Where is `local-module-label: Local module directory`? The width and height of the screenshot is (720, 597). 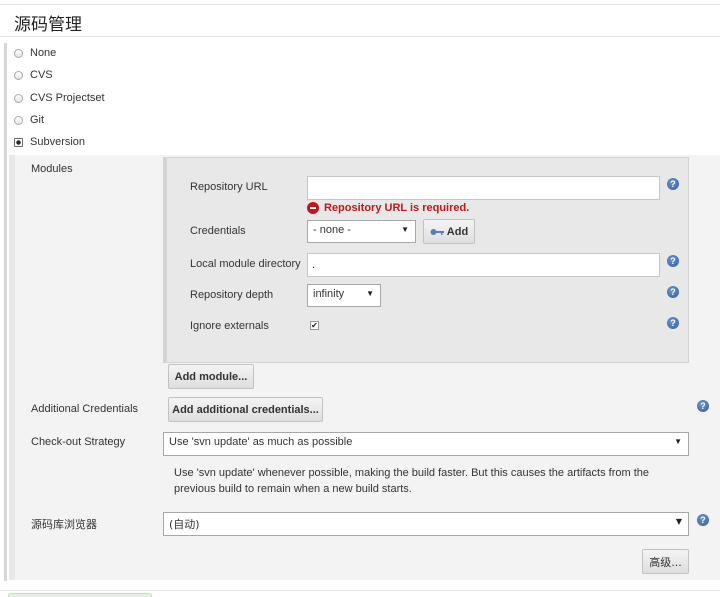
local-module-label: Local module directory is located at coordinates (245, 264).